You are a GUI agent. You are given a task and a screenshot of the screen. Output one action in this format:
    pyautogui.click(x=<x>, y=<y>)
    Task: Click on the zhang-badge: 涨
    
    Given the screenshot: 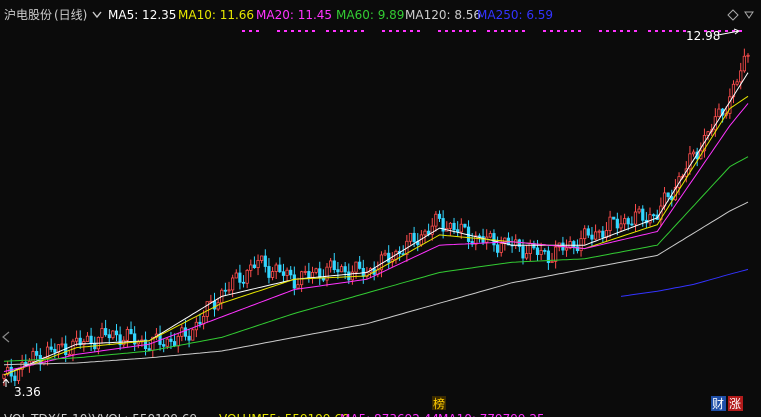 What is the action you would take?
    pyautogui.click(x=735, y=403)
    